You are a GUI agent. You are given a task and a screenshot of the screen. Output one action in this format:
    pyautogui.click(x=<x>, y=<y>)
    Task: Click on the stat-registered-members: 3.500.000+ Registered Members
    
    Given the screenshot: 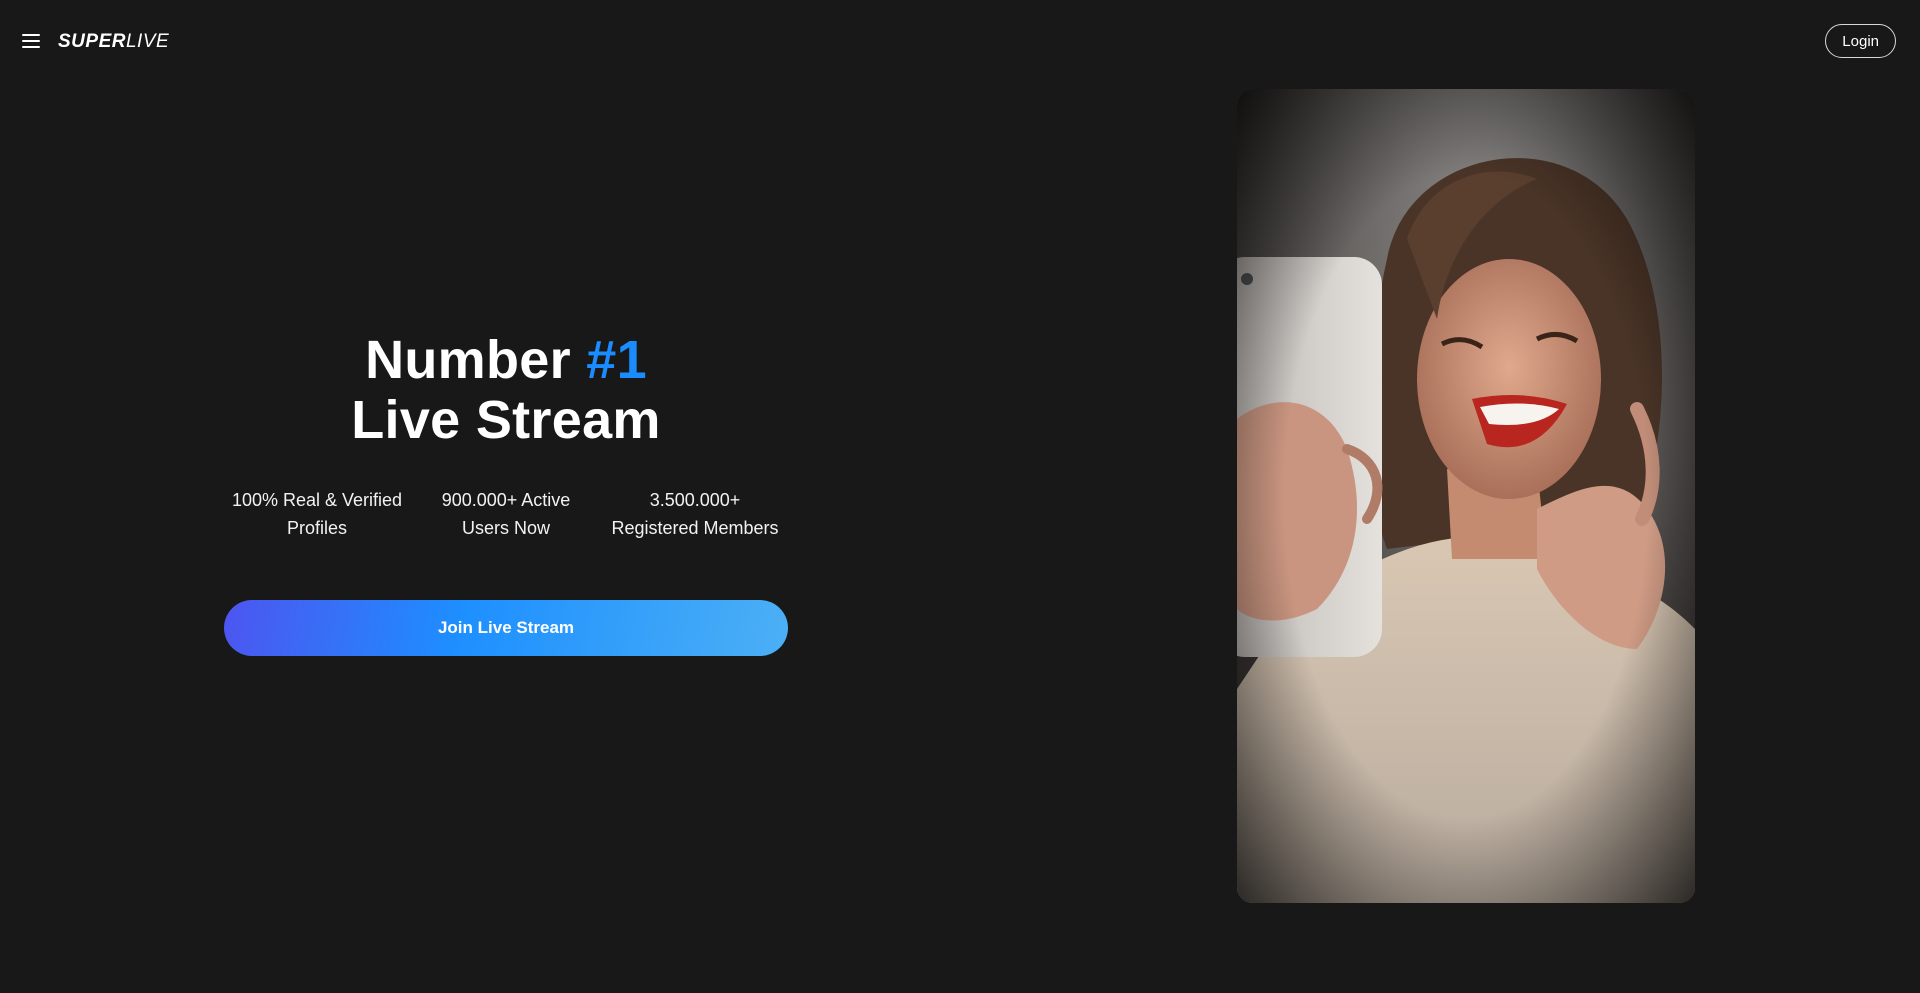 What is the action you would take?
    pyautogui.click(x=695, y=514)
    